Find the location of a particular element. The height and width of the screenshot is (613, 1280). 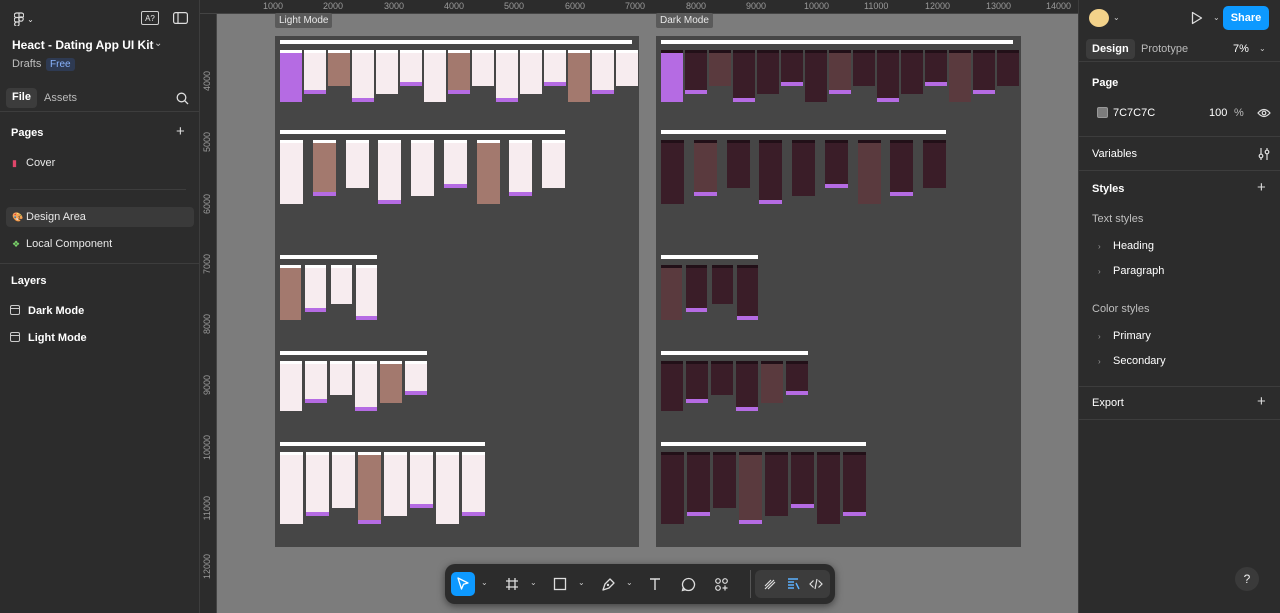

page-item-cover: ▮ Cover is located at coordinates (100, 163).